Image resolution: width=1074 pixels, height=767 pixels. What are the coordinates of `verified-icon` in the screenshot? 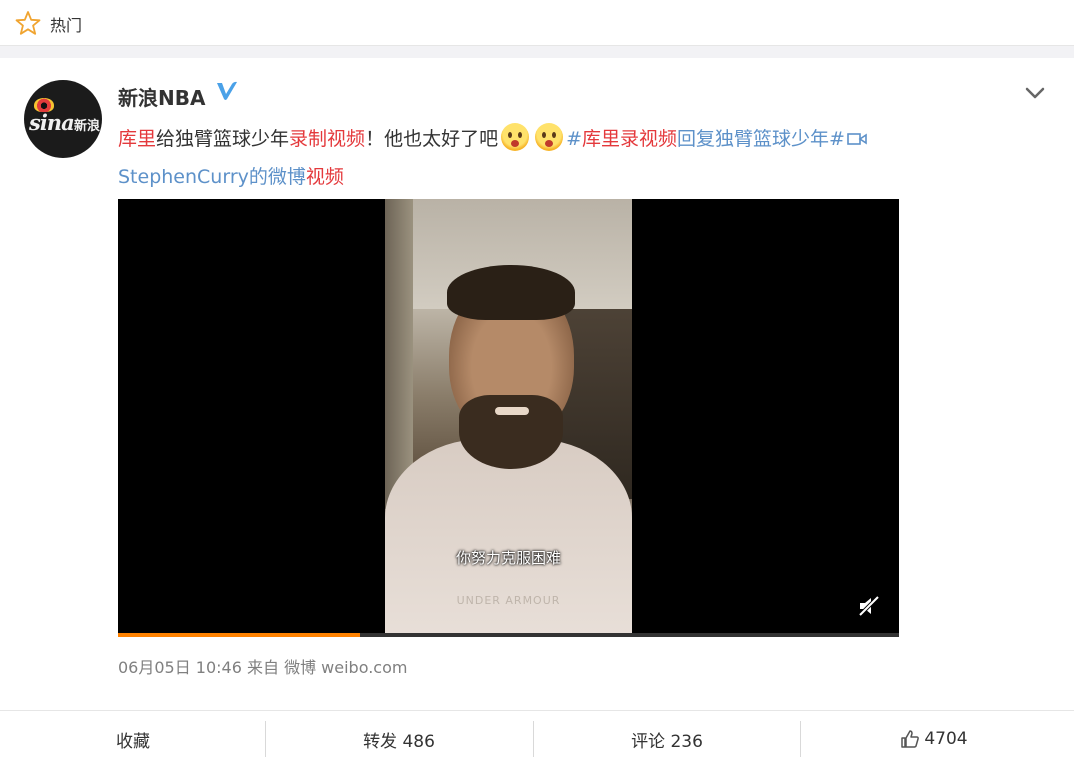 It's located at (227, 90).